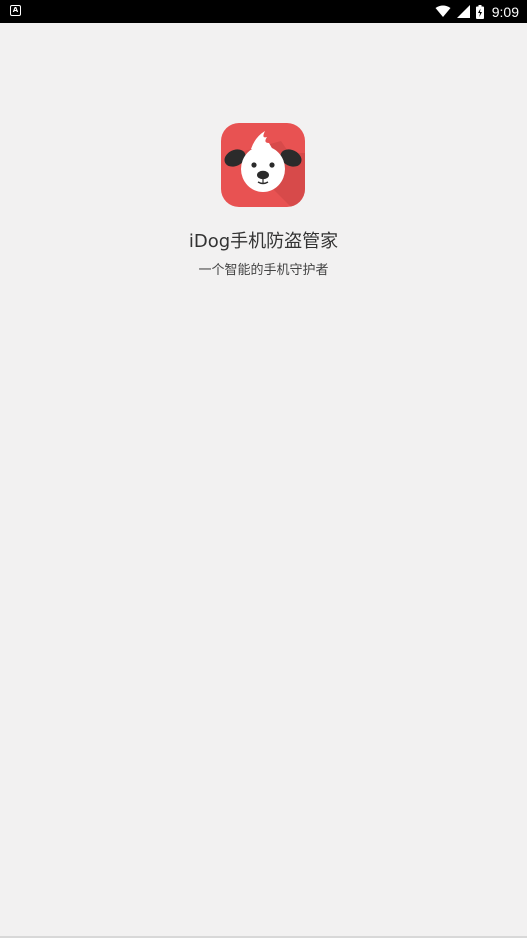  Describe the element at coordinates (505, 11) in the screenshot. I see `status-time: 9:09` at that location.